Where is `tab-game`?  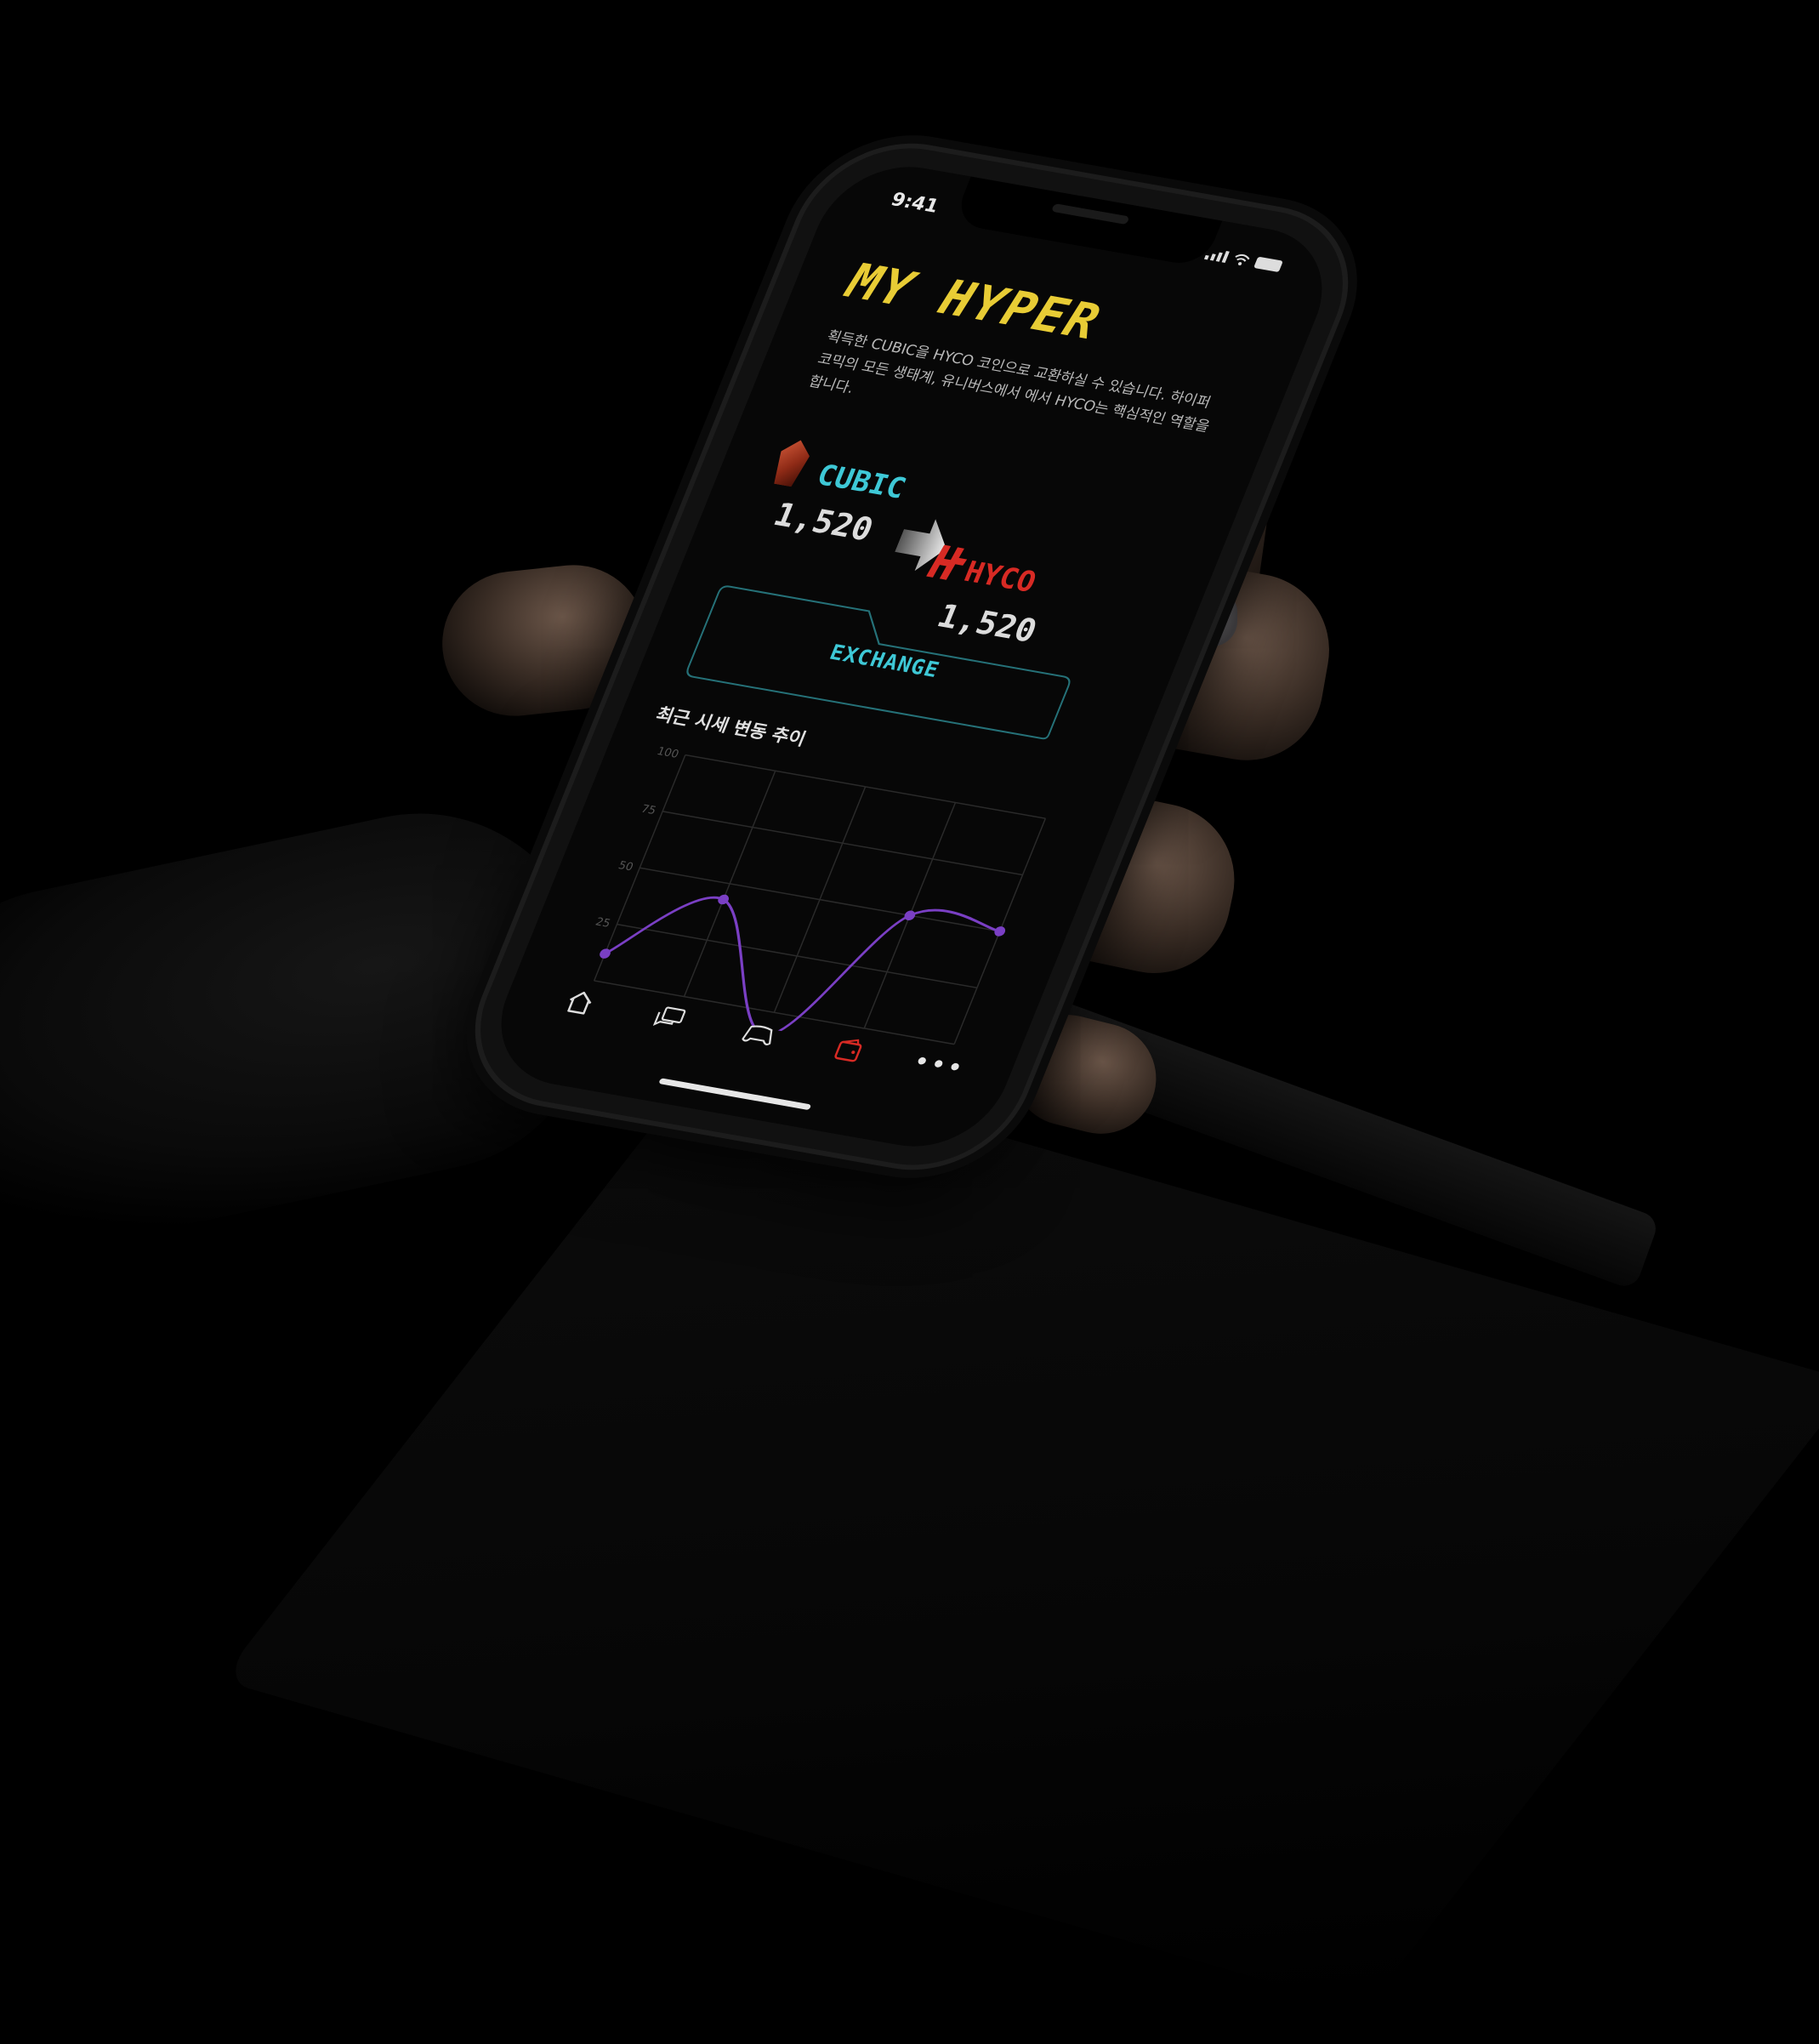
tab-game is located at coordinates (760, 1034).